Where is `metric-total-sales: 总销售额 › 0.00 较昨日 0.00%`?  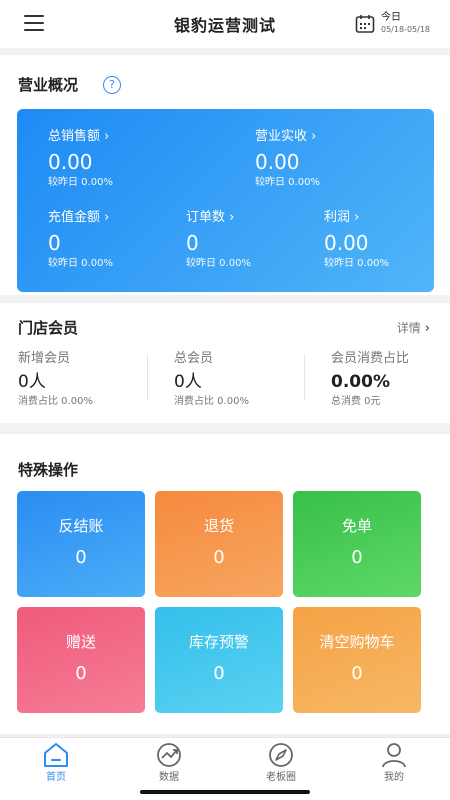 metric-total-sales: 总销售额 › 0.00 较昨日 0.00% is located at coordinates (80, 159).